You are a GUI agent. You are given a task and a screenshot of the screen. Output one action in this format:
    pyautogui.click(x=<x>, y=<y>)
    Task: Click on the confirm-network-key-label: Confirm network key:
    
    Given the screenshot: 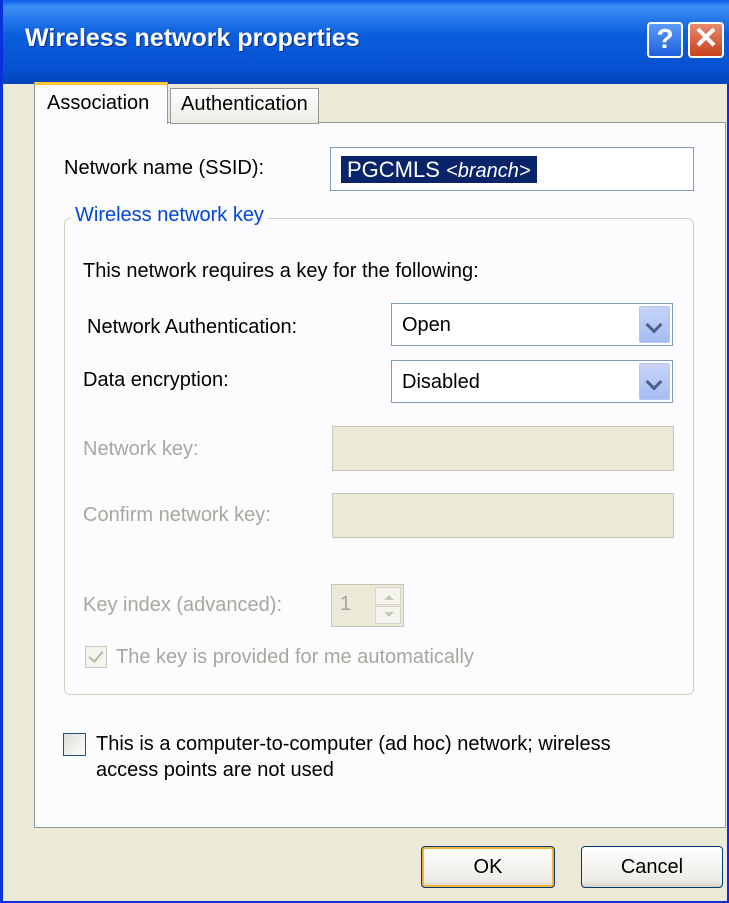 What is the action you would take?
    pyautogui.click(x=177, y=515)
    